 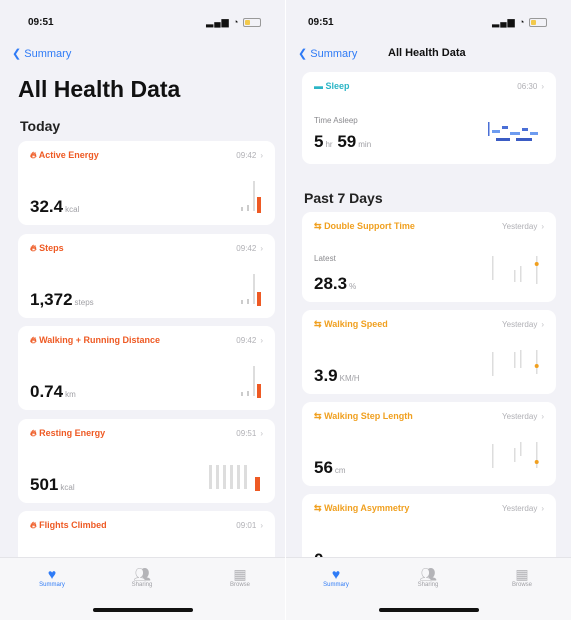 I want to click on card-walking-speed: ⇆ Walking Speed Yesterday › 3.9 KM/H, so click(x=429, y=352).